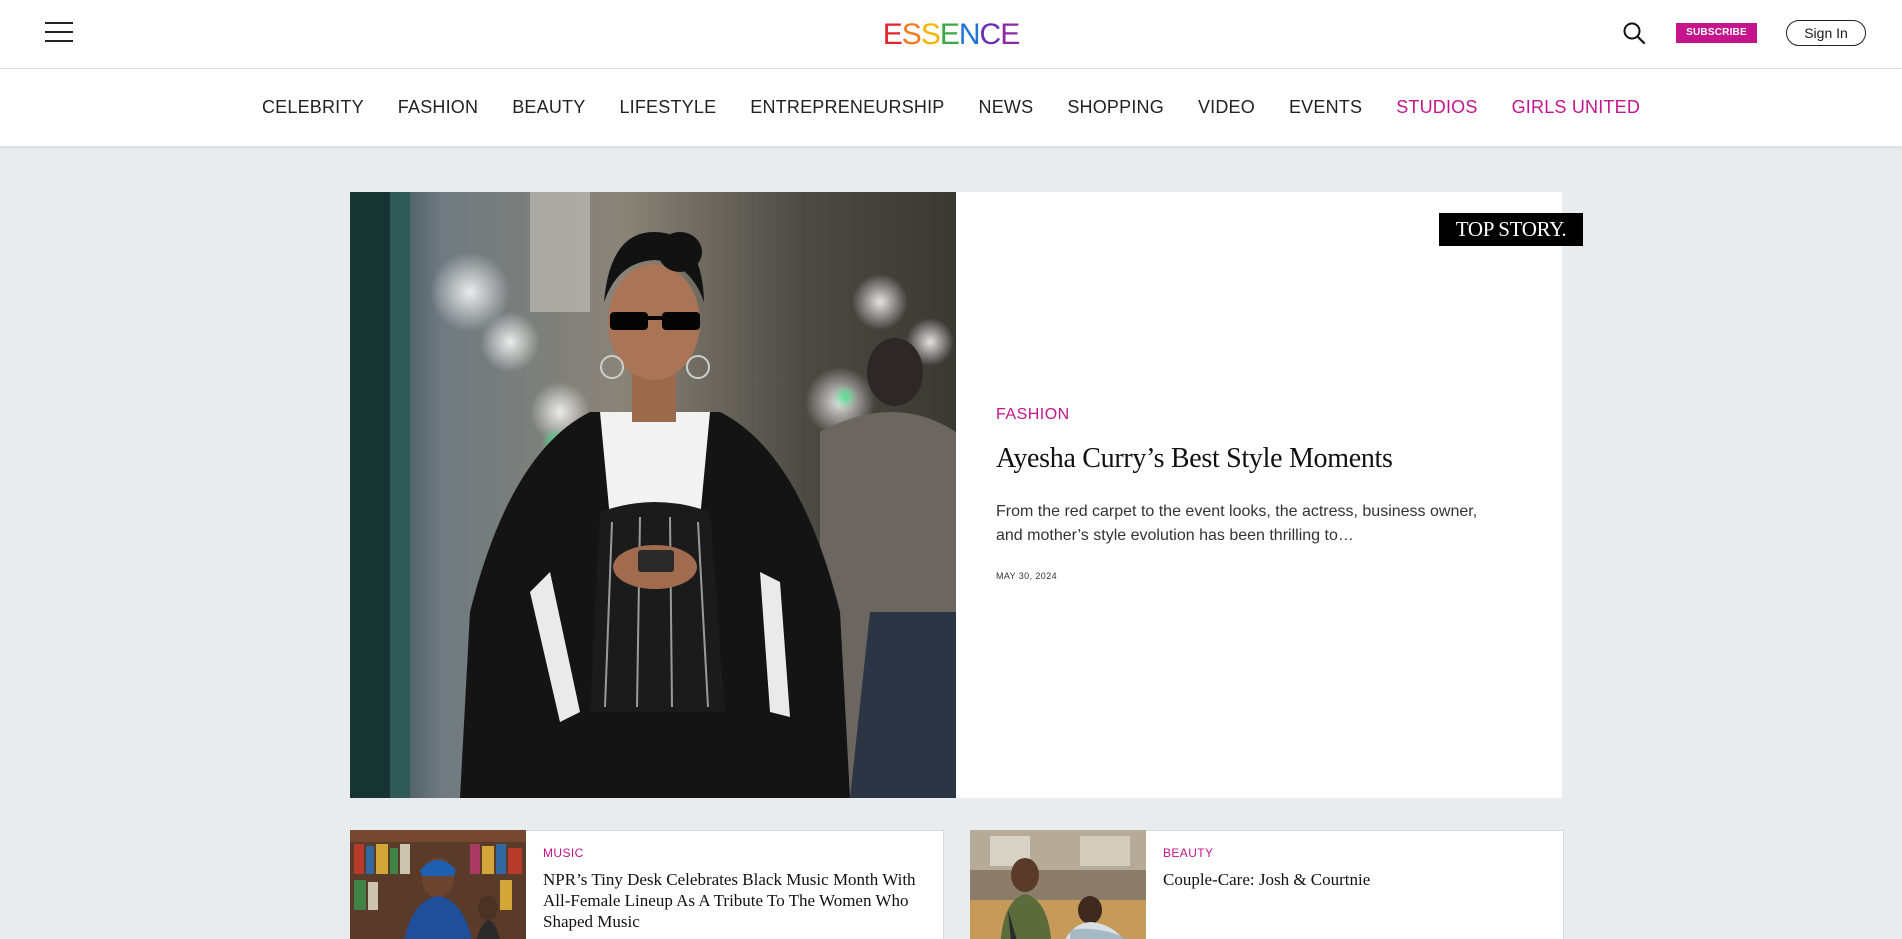 Image resolution: width=1902 pixels, height=939 pixels. I want to click on nav-item-news: NEWS, so click(1006, 107).